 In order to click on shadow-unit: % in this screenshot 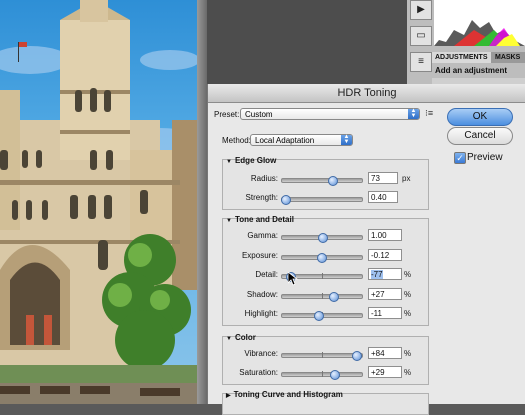, I will do `click(408, 294)`.